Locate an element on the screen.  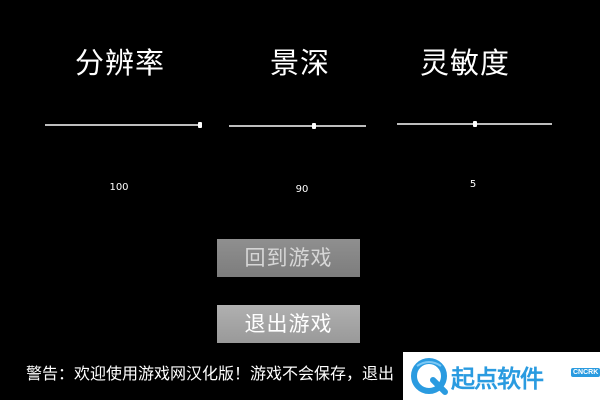
exit-game-button: 退出游戏 is located at coordinates (288, 324).